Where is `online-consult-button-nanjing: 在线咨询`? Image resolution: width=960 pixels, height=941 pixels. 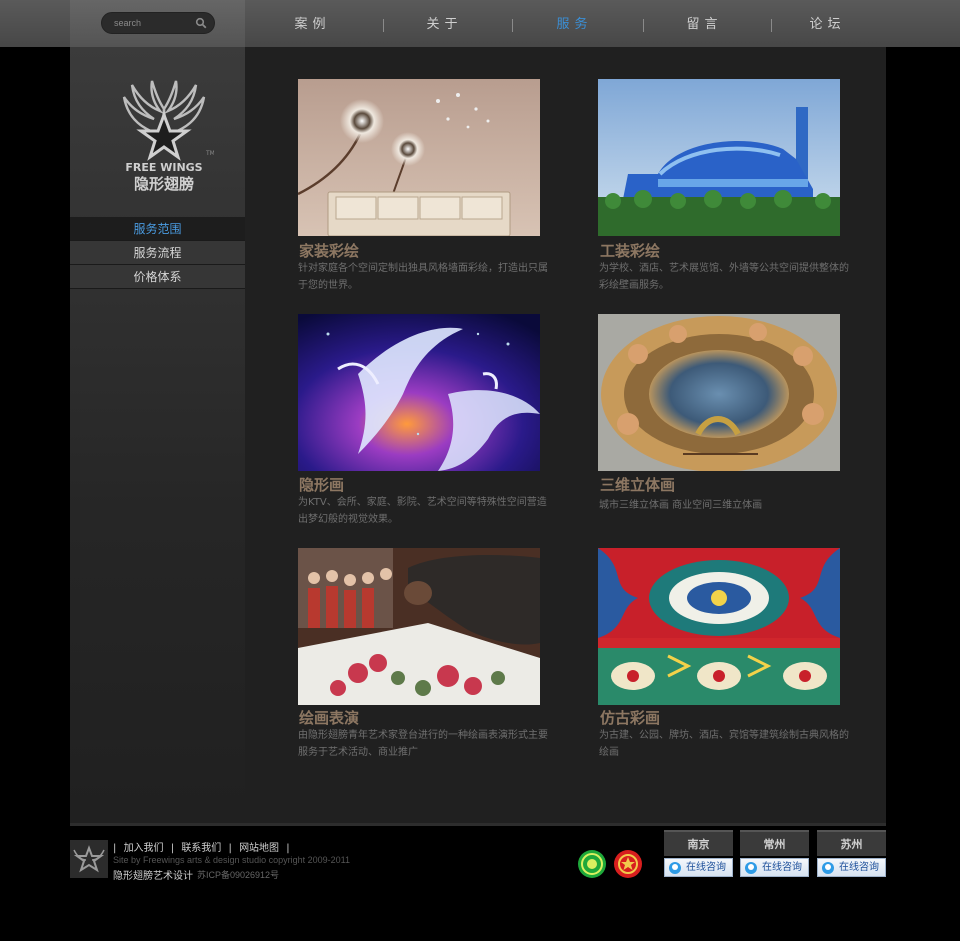
online-consult-button-nanjing: 在线咨询 is located at coordinates (698, 867).